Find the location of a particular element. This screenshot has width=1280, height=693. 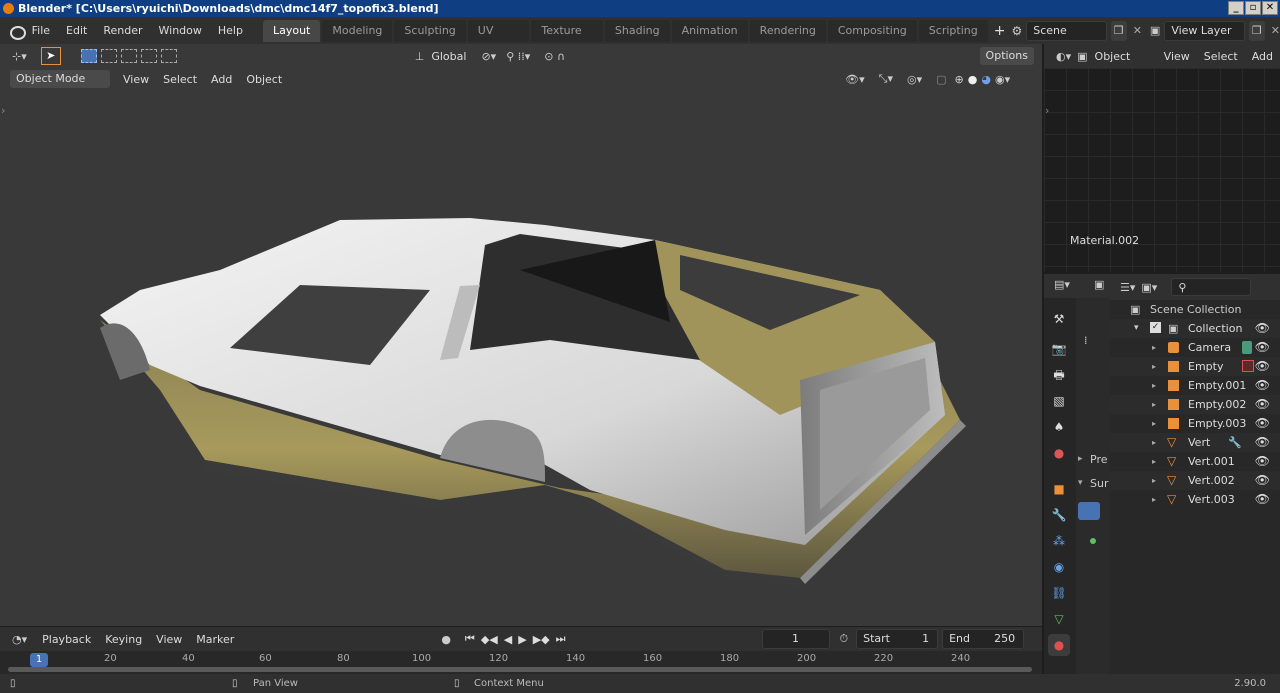

solid-shading-icon: ● is located at coordinates (973, 79).